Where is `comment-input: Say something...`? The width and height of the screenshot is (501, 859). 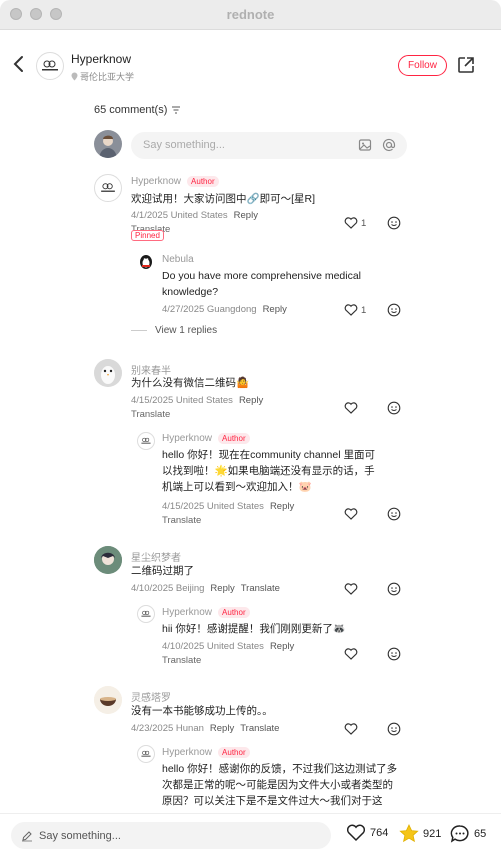 comment-input: Say something... is located at coordinates (269, 145).